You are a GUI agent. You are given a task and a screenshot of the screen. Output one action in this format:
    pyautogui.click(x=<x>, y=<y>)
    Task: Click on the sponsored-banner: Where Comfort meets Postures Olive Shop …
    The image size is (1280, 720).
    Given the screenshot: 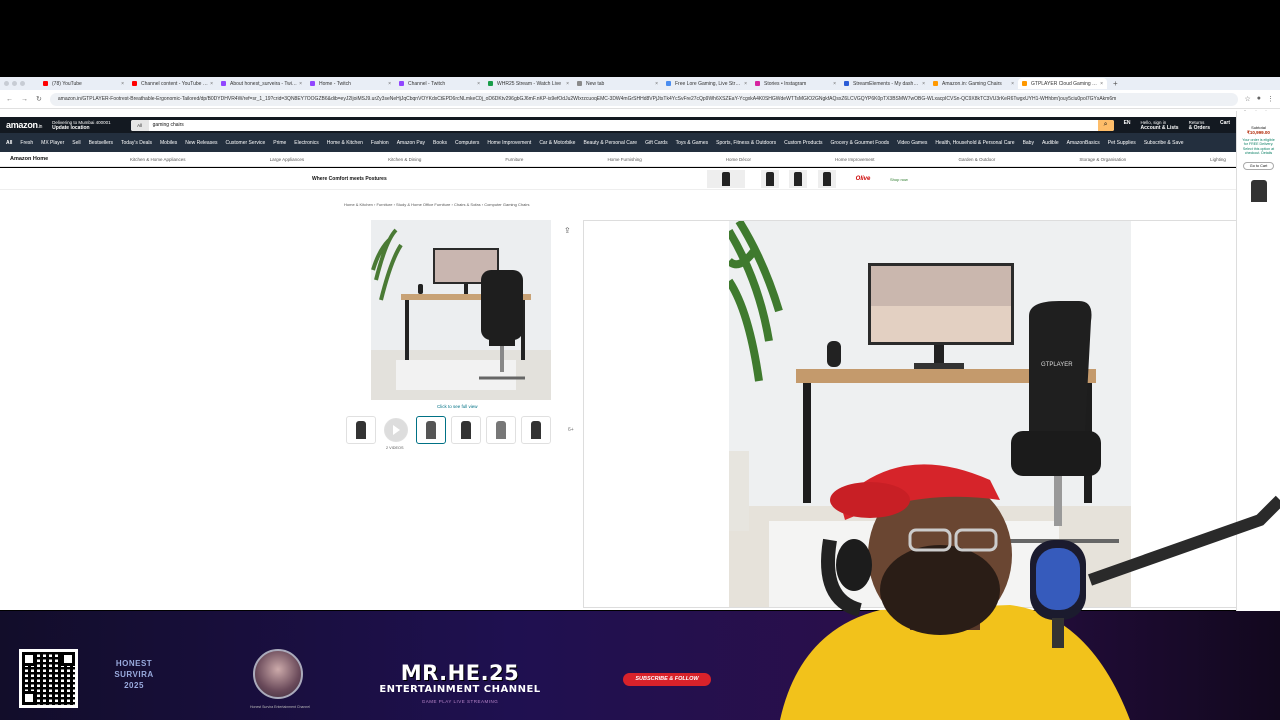 What is the action you would take?
    pyautogui.click(x=618, y=181)
    